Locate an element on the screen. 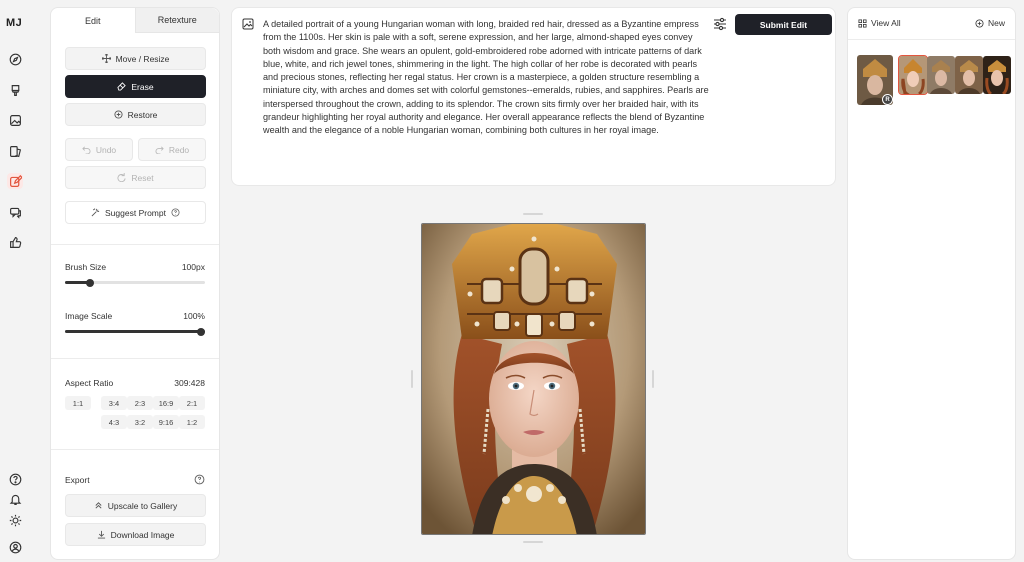  image-icon is located at coordinates (15, 120).